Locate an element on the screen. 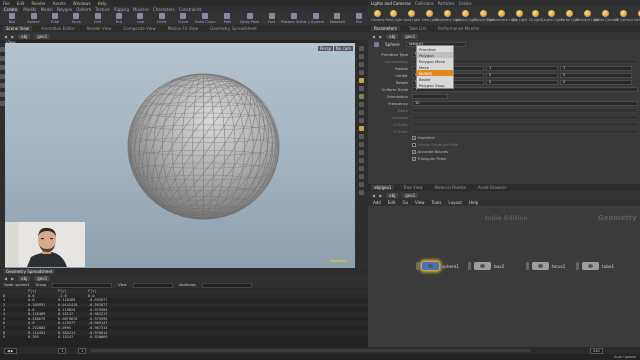 This screenshot has width=640, height=360. lighting-icon is located at coordinates (361, 120).